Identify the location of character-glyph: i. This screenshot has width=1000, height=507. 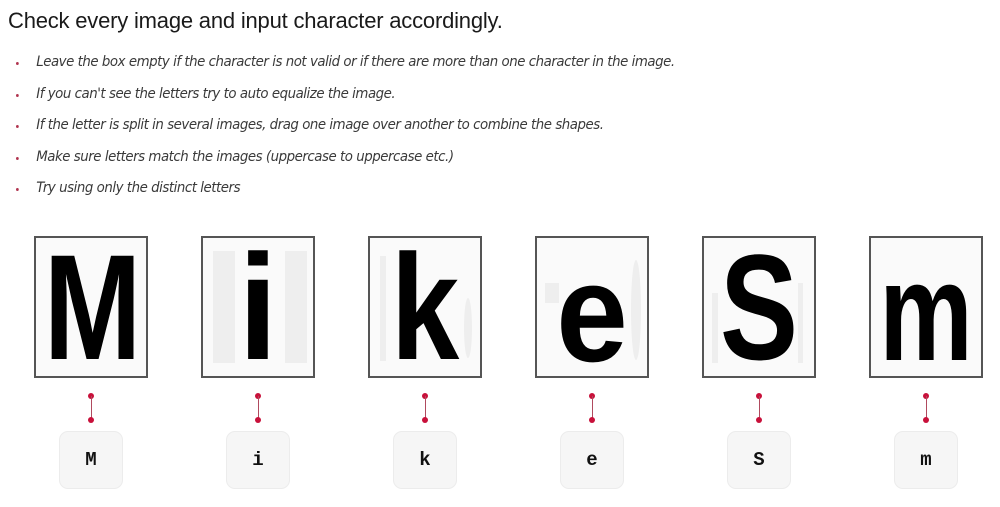
(258, 307).